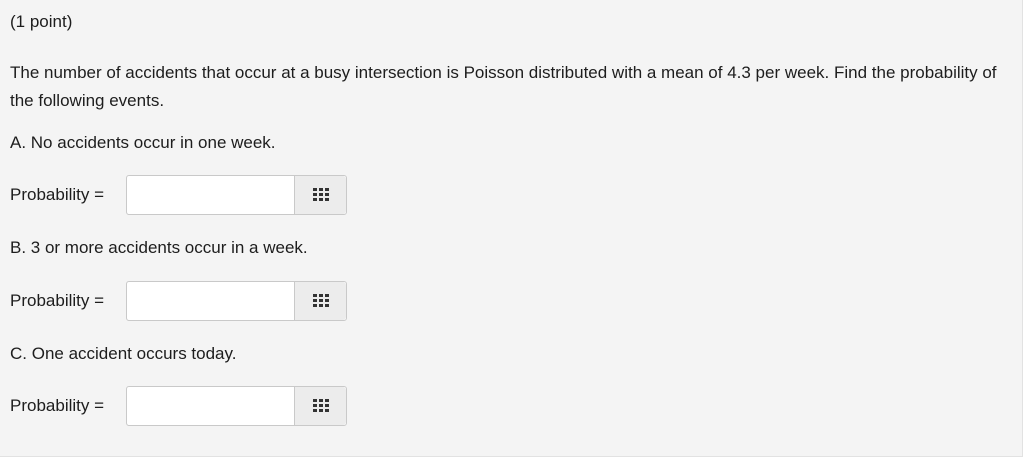 The image size is (1024, 465). What do you see at coordinates (210, 406) in the screenshot?
I see `part-c-probability-input` at bounding box center [210, 406].